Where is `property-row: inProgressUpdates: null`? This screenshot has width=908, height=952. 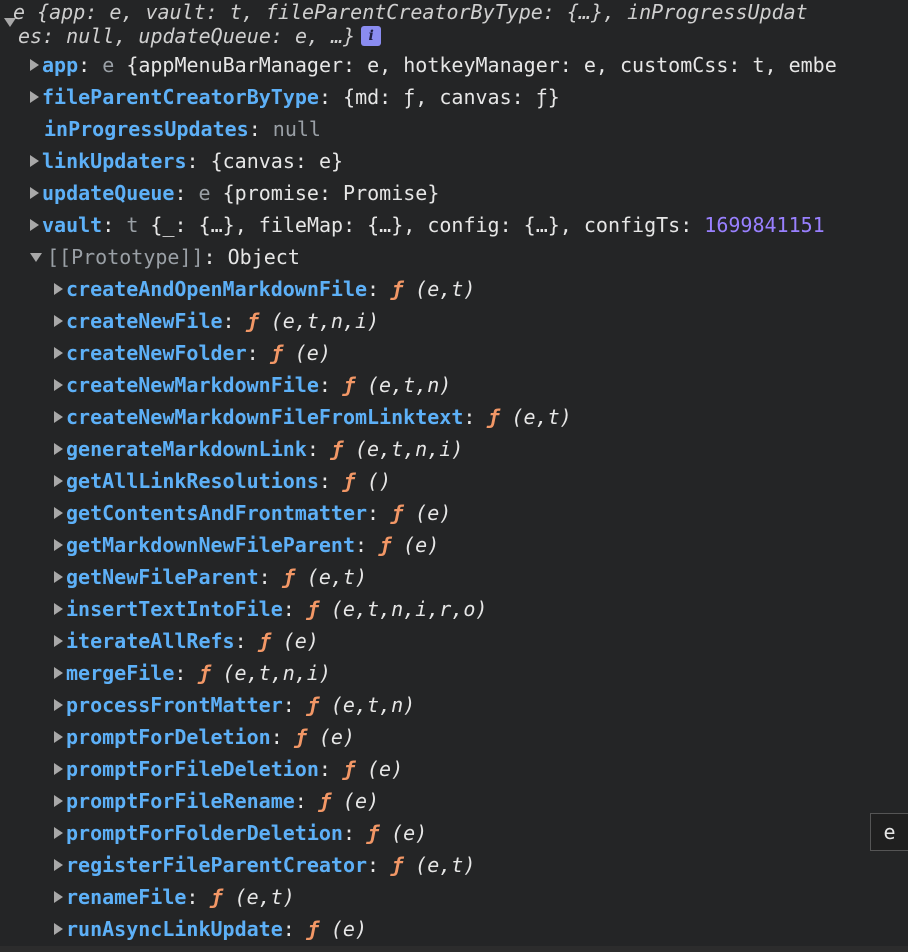 property-row: inProgressUpdates: null is located at coordinates (182, 129).